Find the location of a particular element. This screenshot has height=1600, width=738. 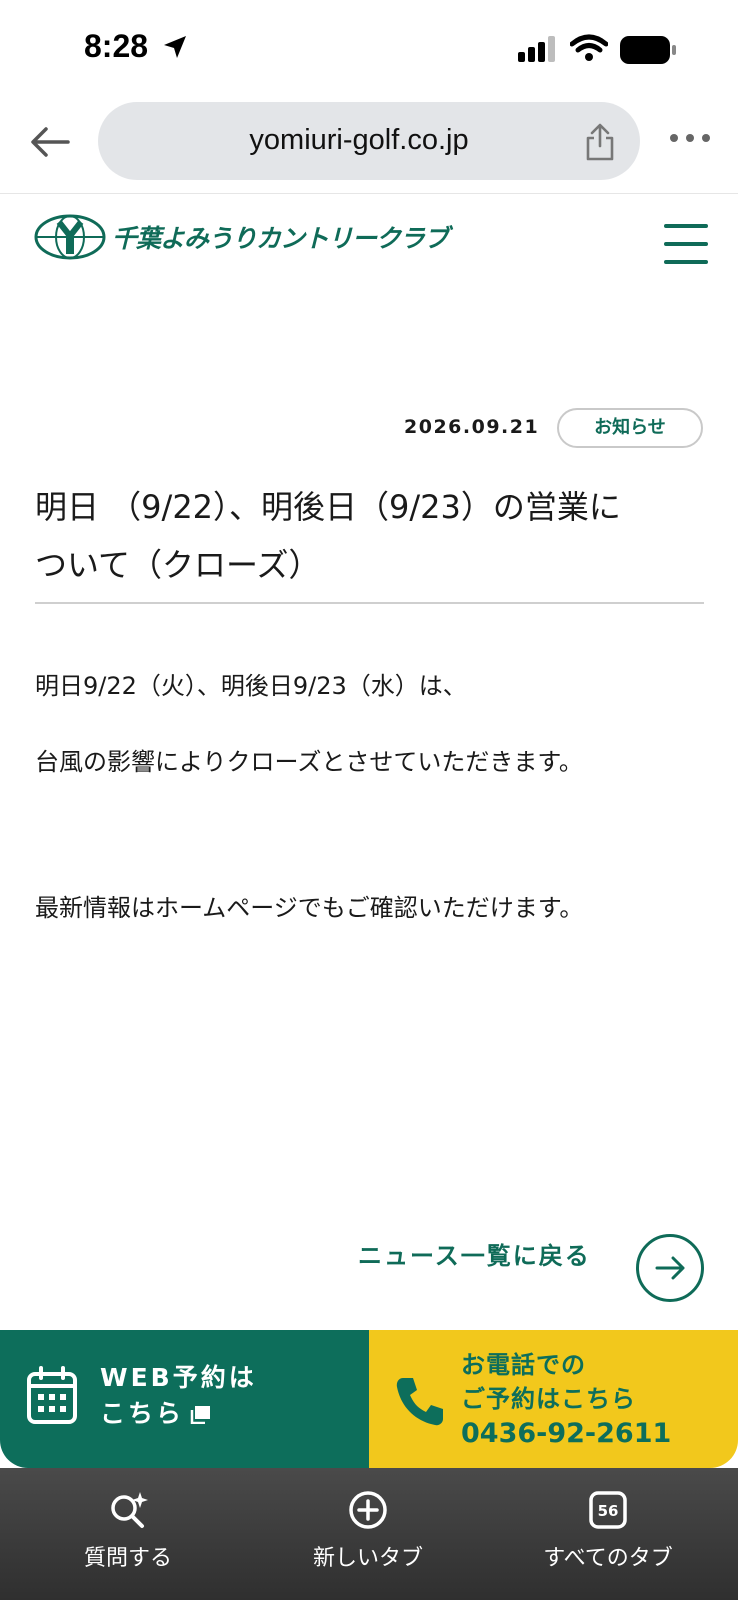

phone-icon is located at coordinates (419, 1402).